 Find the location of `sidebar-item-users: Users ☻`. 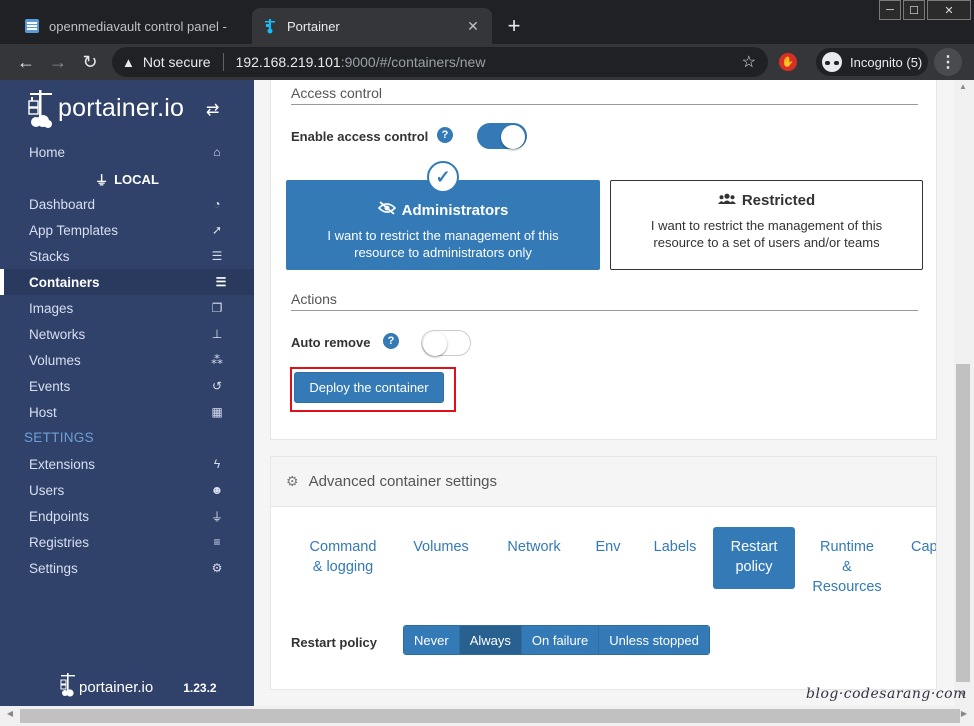

sidebar-item-users: Users ☻ is located at coordinates (127, 490).